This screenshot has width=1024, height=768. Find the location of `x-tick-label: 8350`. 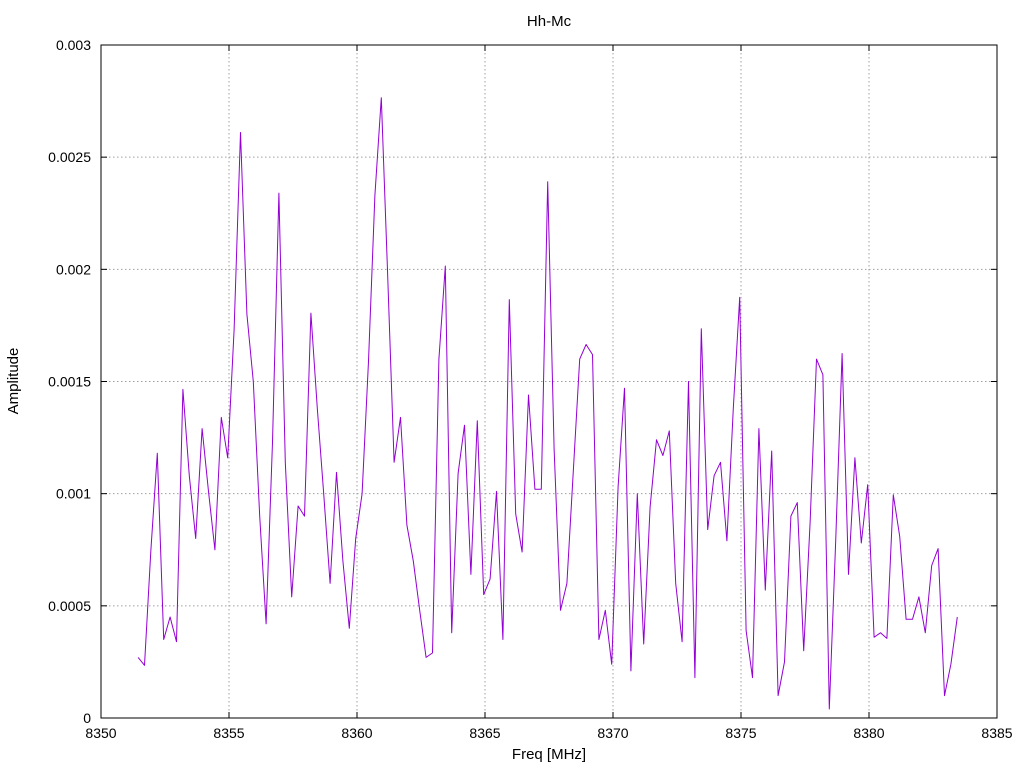

x-tick-label: 8350 is located at coordinates (100, 733).